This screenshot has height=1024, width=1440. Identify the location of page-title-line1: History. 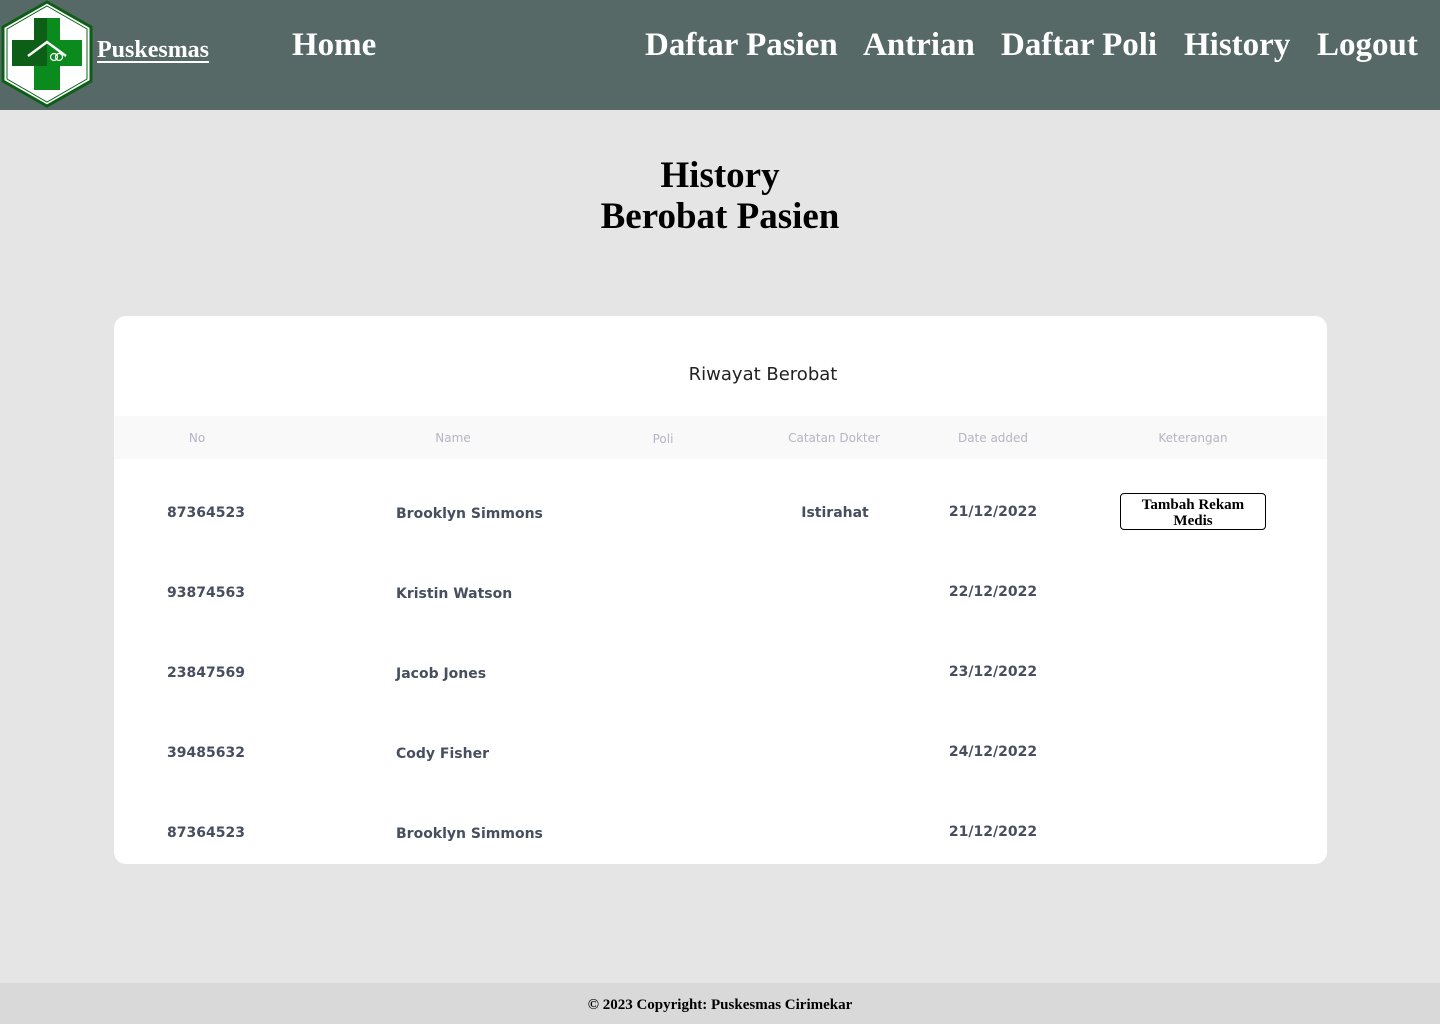
(720, 175).